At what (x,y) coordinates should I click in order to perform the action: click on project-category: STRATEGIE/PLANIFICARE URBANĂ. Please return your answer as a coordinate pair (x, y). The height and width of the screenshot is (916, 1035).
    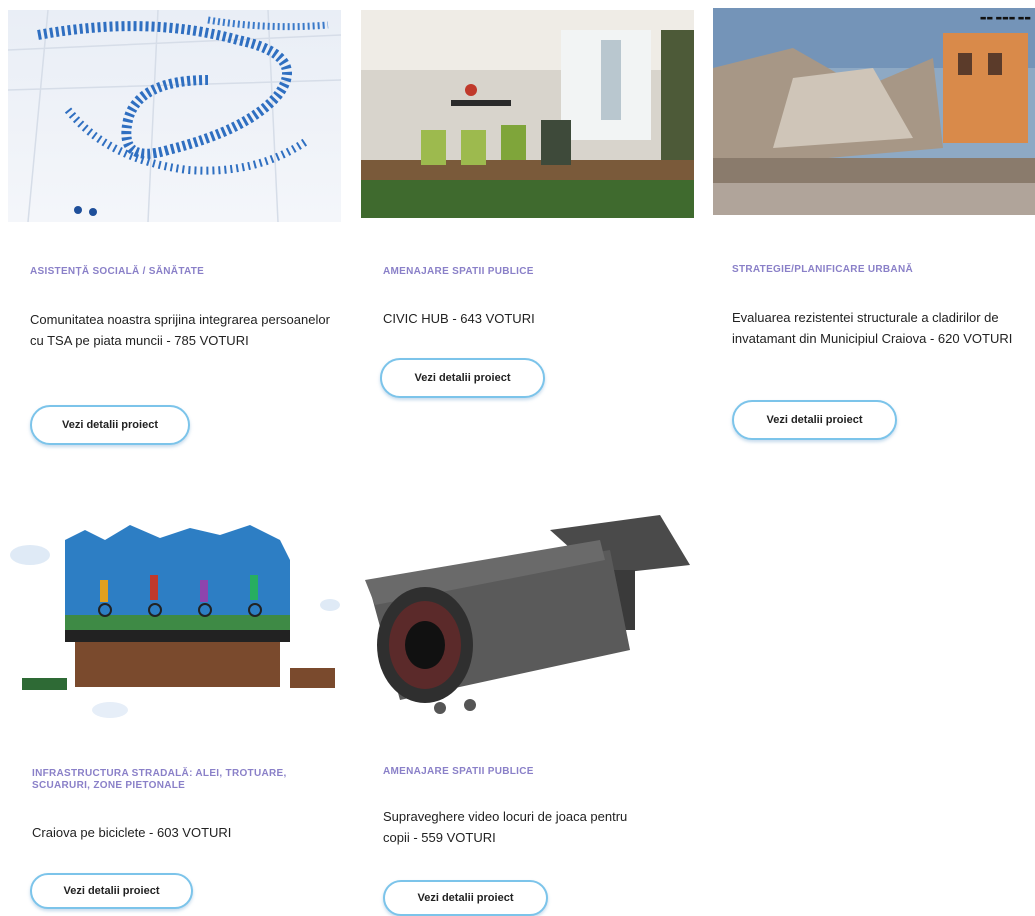
    Looking at the image, I should click on (822, 269).